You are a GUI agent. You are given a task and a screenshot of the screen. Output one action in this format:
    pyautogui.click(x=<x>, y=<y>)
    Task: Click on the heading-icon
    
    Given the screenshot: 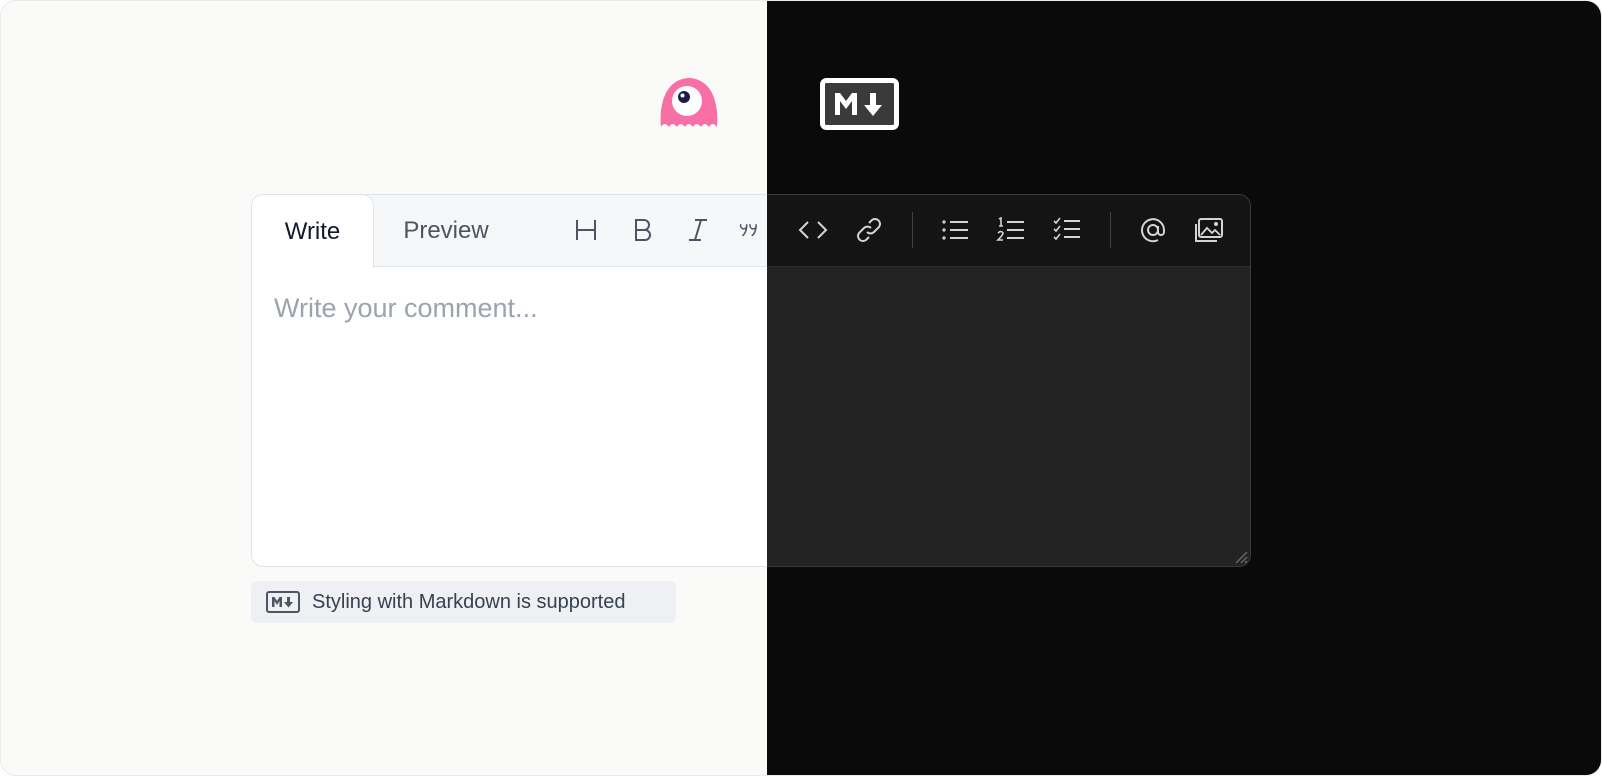 What is the action you would take?
    pyautogui.click(x=586, y=230)
    